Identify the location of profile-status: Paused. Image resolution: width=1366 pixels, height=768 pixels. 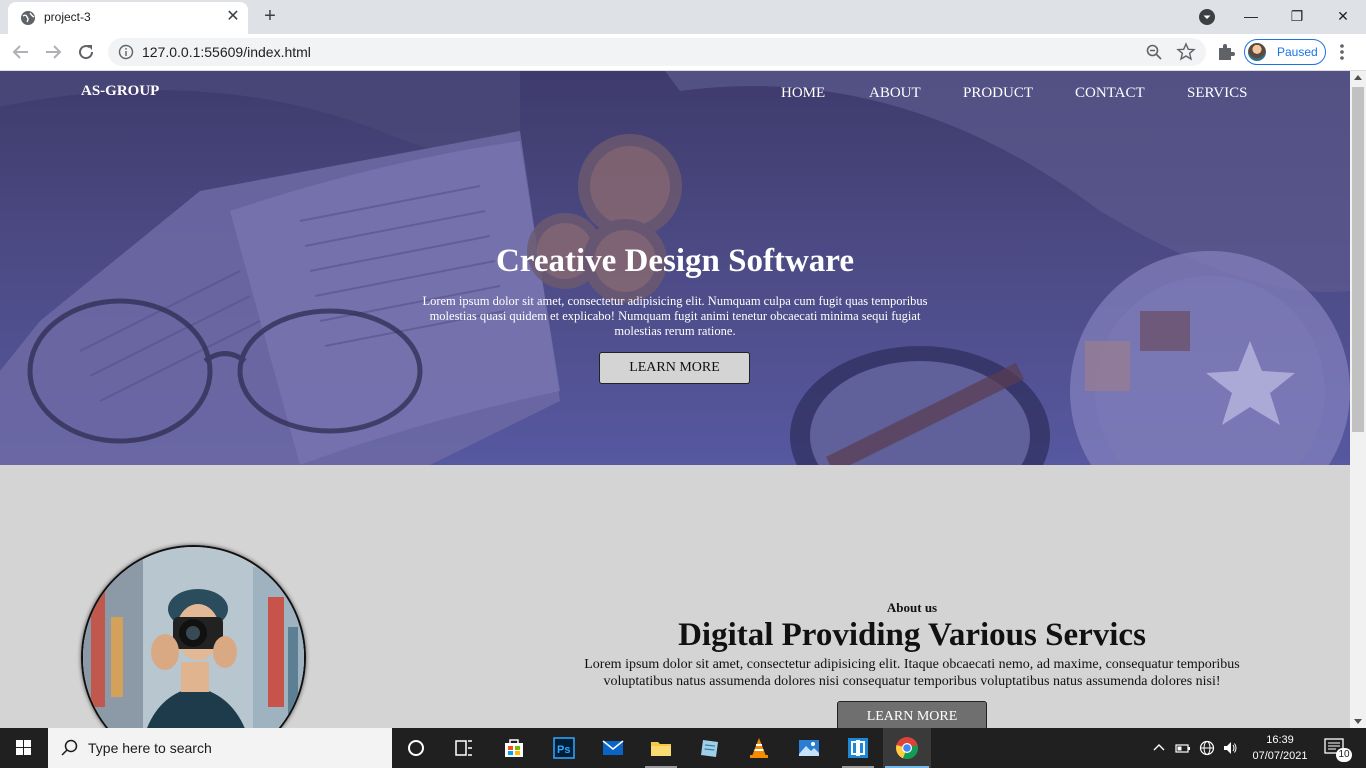
(1297, 52).